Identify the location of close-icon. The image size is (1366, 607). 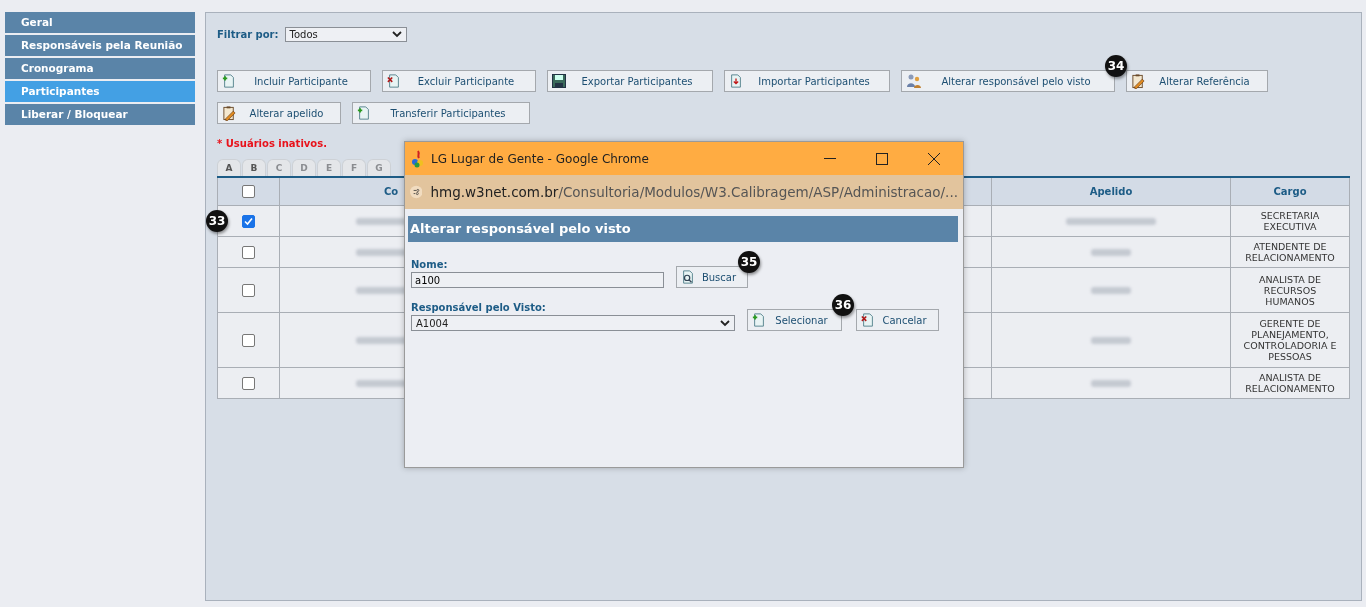
(934, 158).